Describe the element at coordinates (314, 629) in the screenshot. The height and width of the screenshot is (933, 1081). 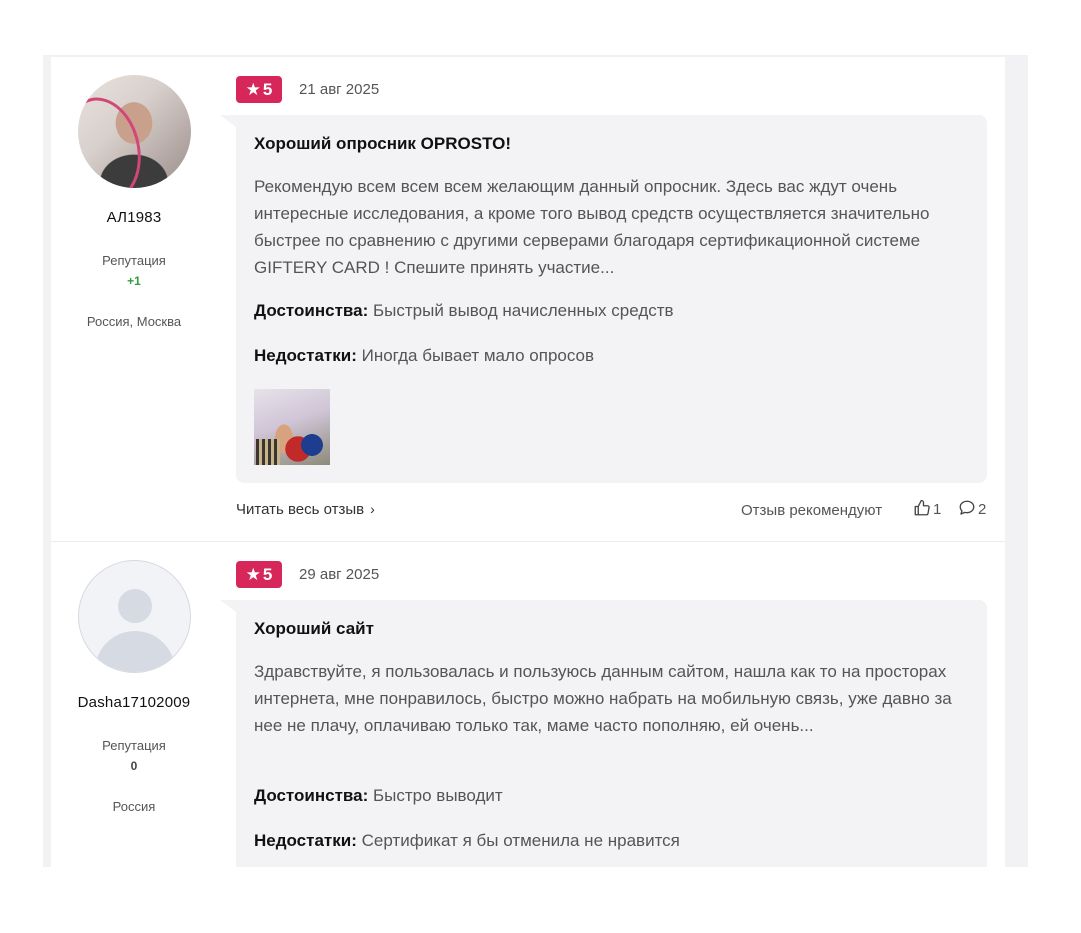
I see `review-title: Хороший сайт` at that location.